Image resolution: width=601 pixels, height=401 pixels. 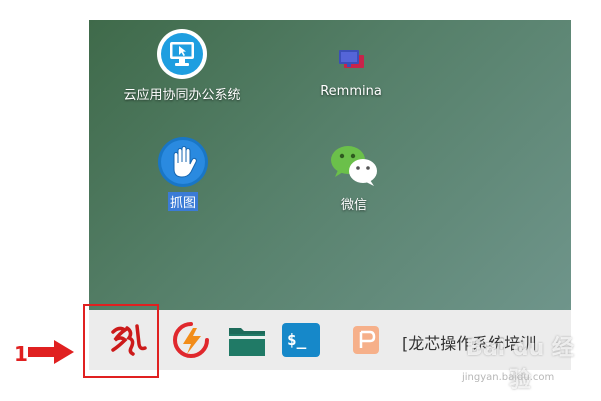 I want to click on desktop-icon-label: 云应用协同办公系统, so click(x=182, y=95).